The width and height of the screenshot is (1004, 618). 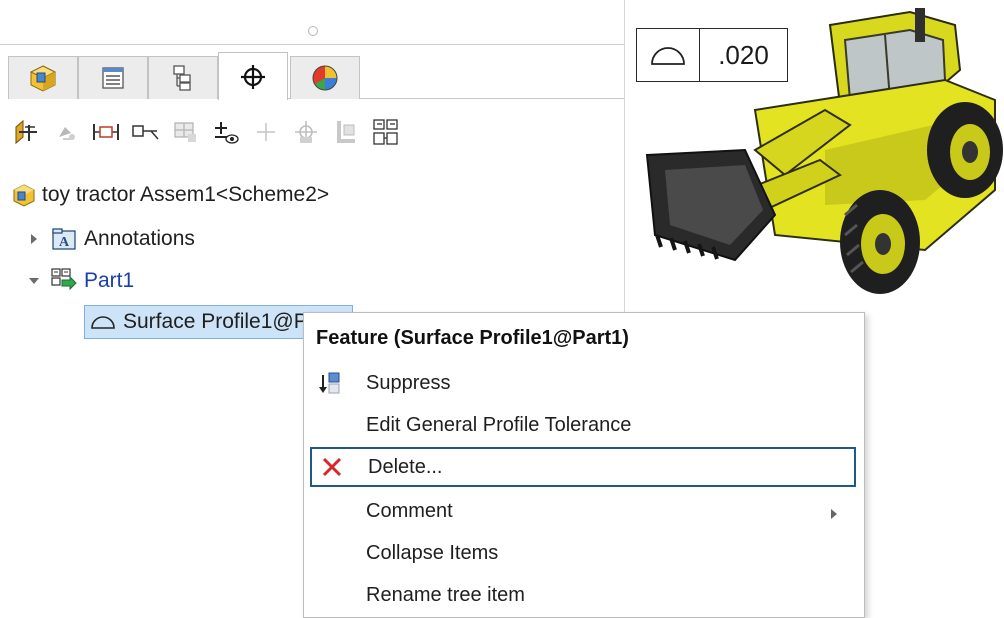 I want to click on tolerance-value: .020, so click(x=743, y=54).